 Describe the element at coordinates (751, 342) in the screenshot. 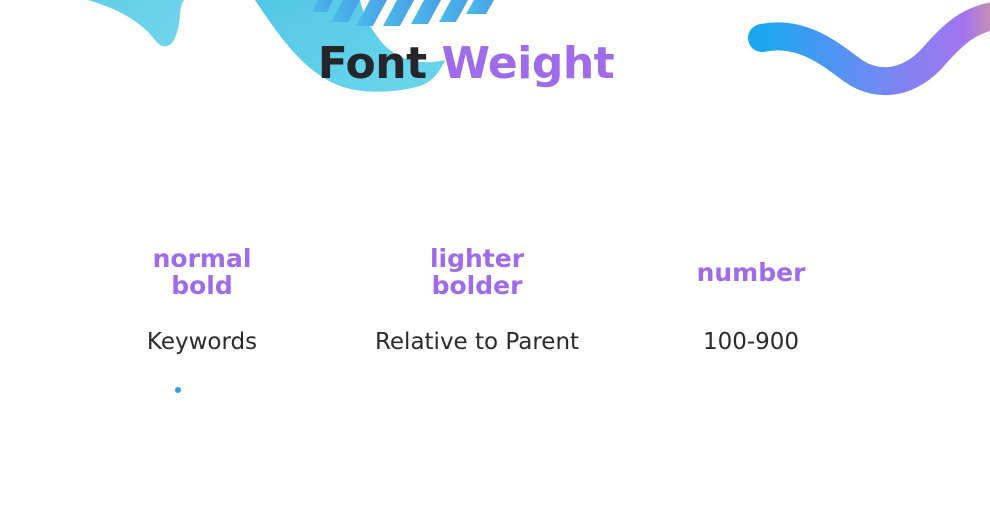

I see `column-description: 100-900` at that location.